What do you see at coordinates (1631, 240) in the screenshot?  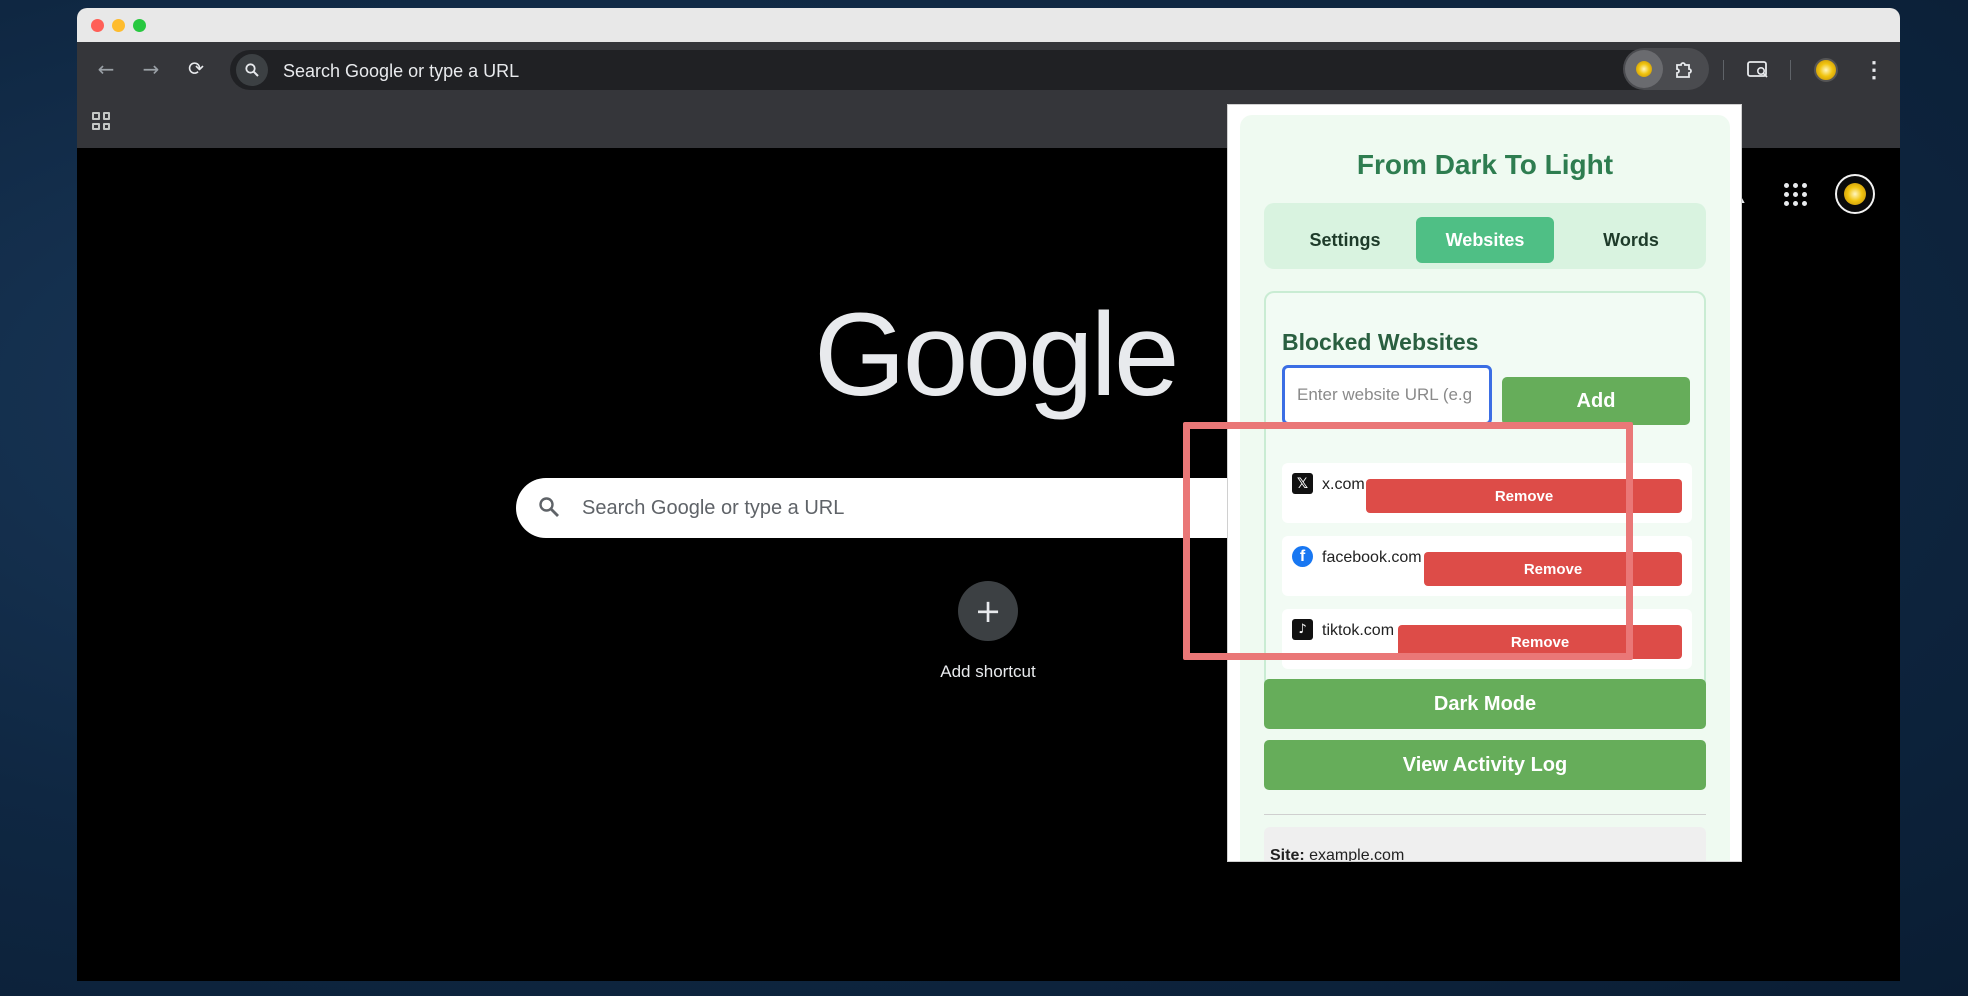 I see `tab-words: Words` at bounding box center [1631, 240].